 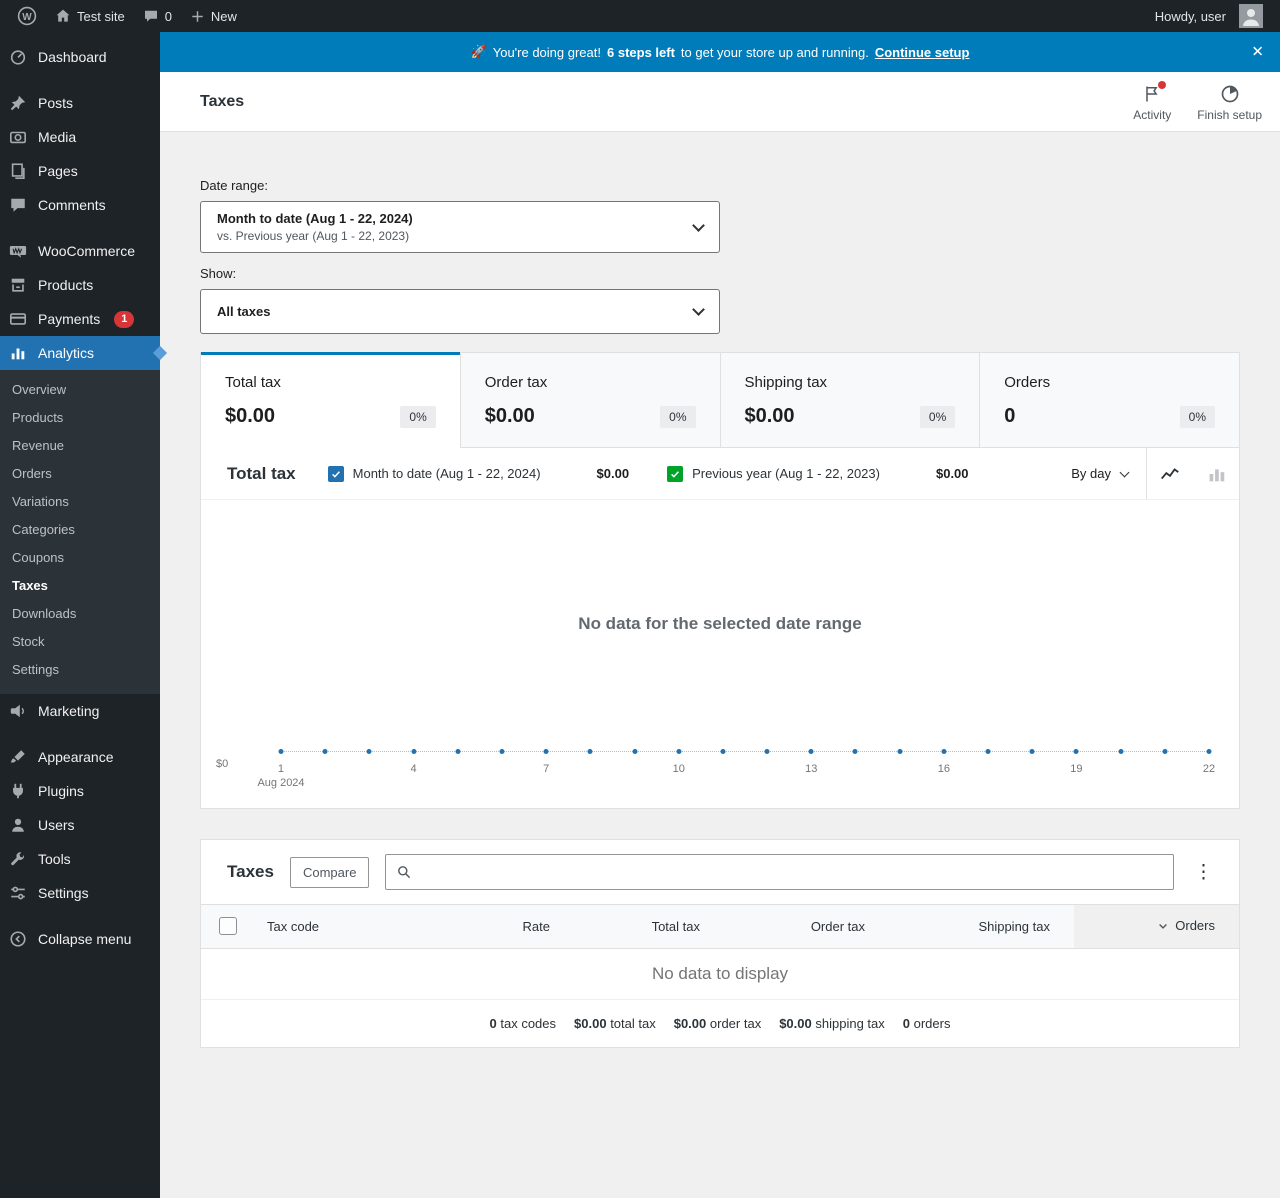 What do you see at coordinates (80, 642) in the screenshot?
I see `submenu-item-stock: Stock` at bounding box center [80, 642].